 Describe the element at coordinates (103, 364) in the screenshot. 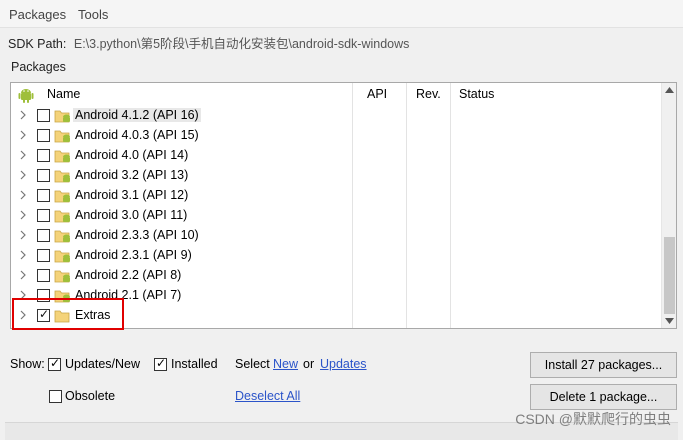

I see `updates-new-label: Updates/New` at that location.